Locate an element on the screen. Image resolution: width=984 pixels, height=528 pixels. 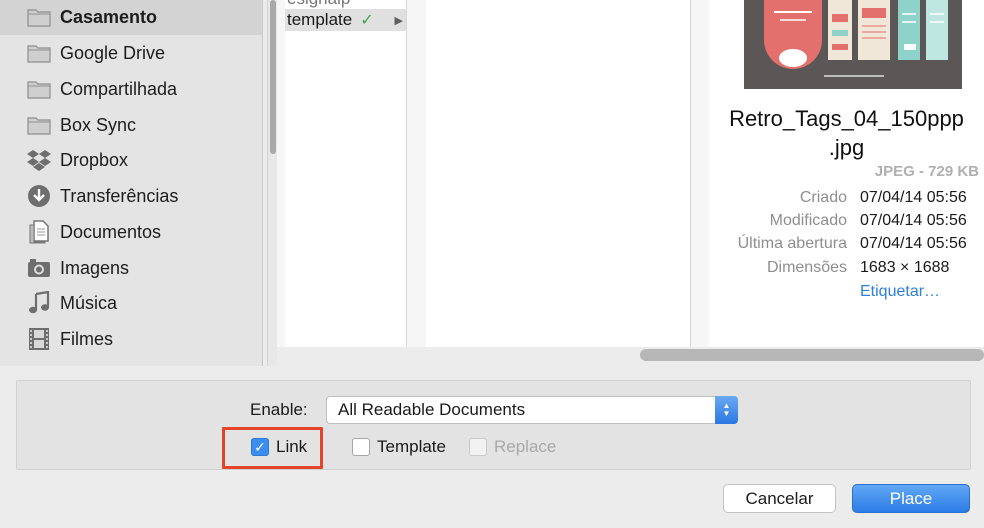
file-name: Retro_Tags_04_150ppp .jpg is located at coordinates (846, 133).